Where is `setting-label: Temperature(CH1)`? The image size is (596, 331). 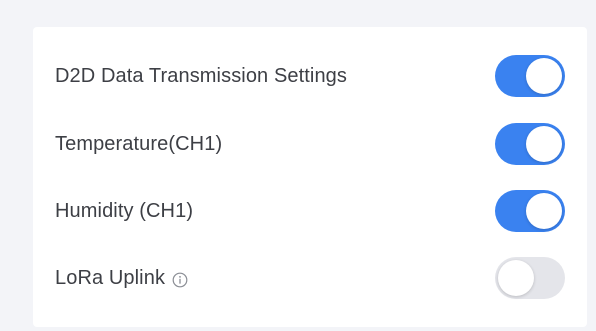 setting-label: Temperature(CH1) is located at coordinates (138, 144).